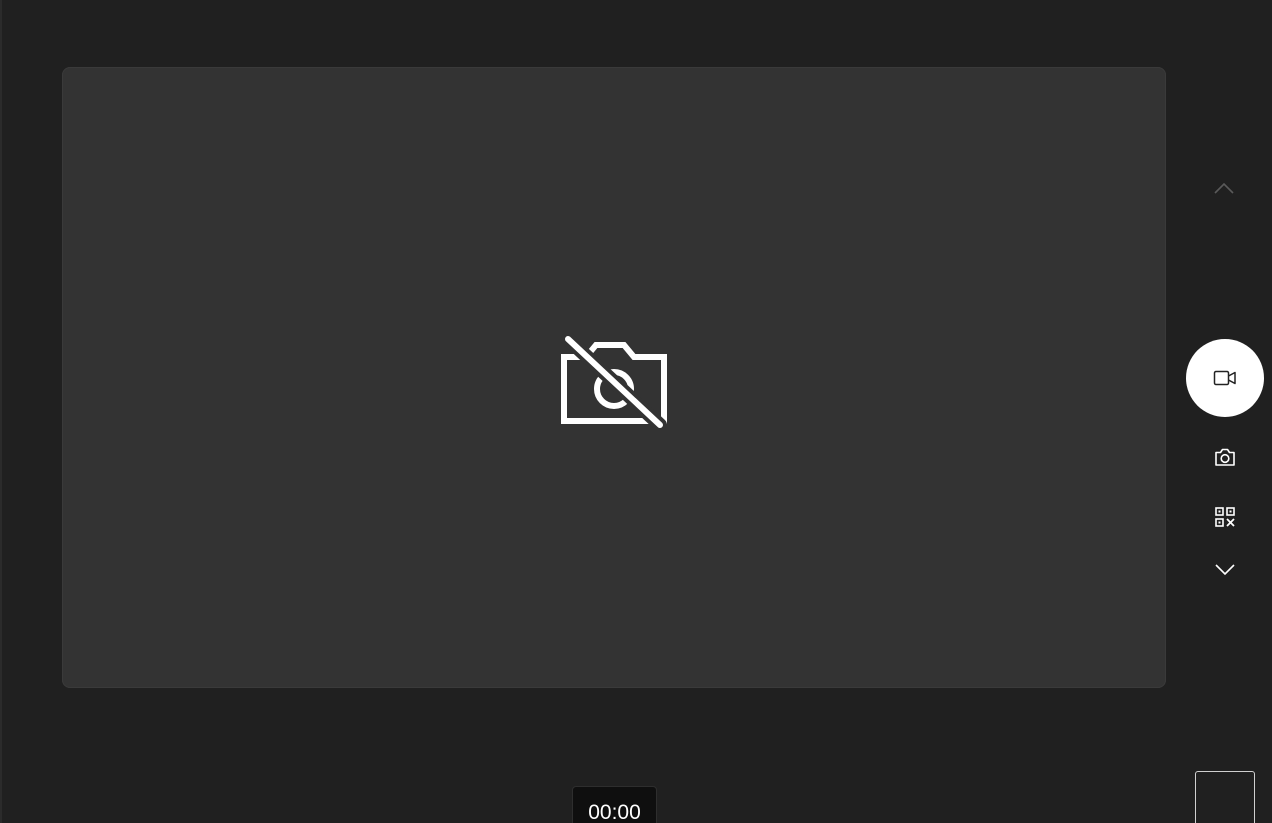 The height and width of the screenshot is (823, 1272). I want to click on mode-scroll-down-button, so click(1225, 570).